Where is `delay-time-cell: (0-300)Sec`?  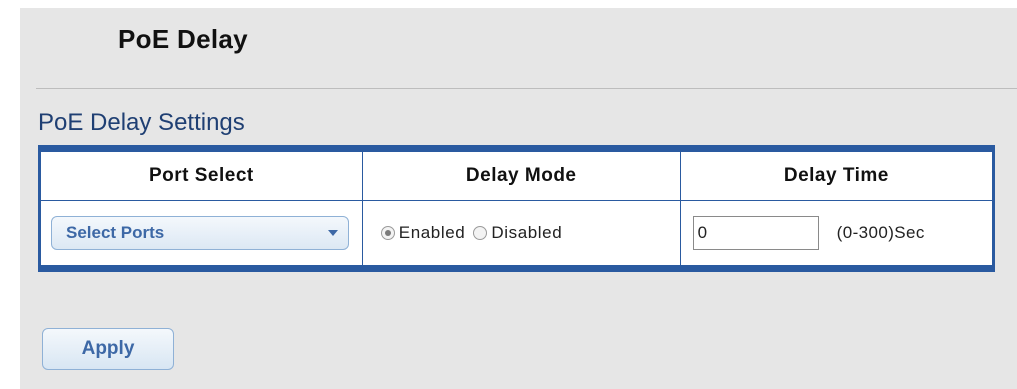 delay-time-cell: (0-300)Sec is located at coordinates (836, 233).